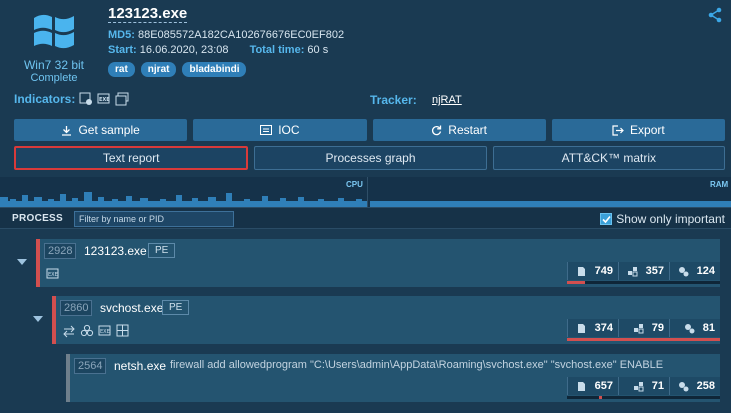 The height and width of the screenshot is (413, 731). Describe the element at coordinates (393, 100) in the screenshot. I see `tracker-label: Tracker:` at that location.